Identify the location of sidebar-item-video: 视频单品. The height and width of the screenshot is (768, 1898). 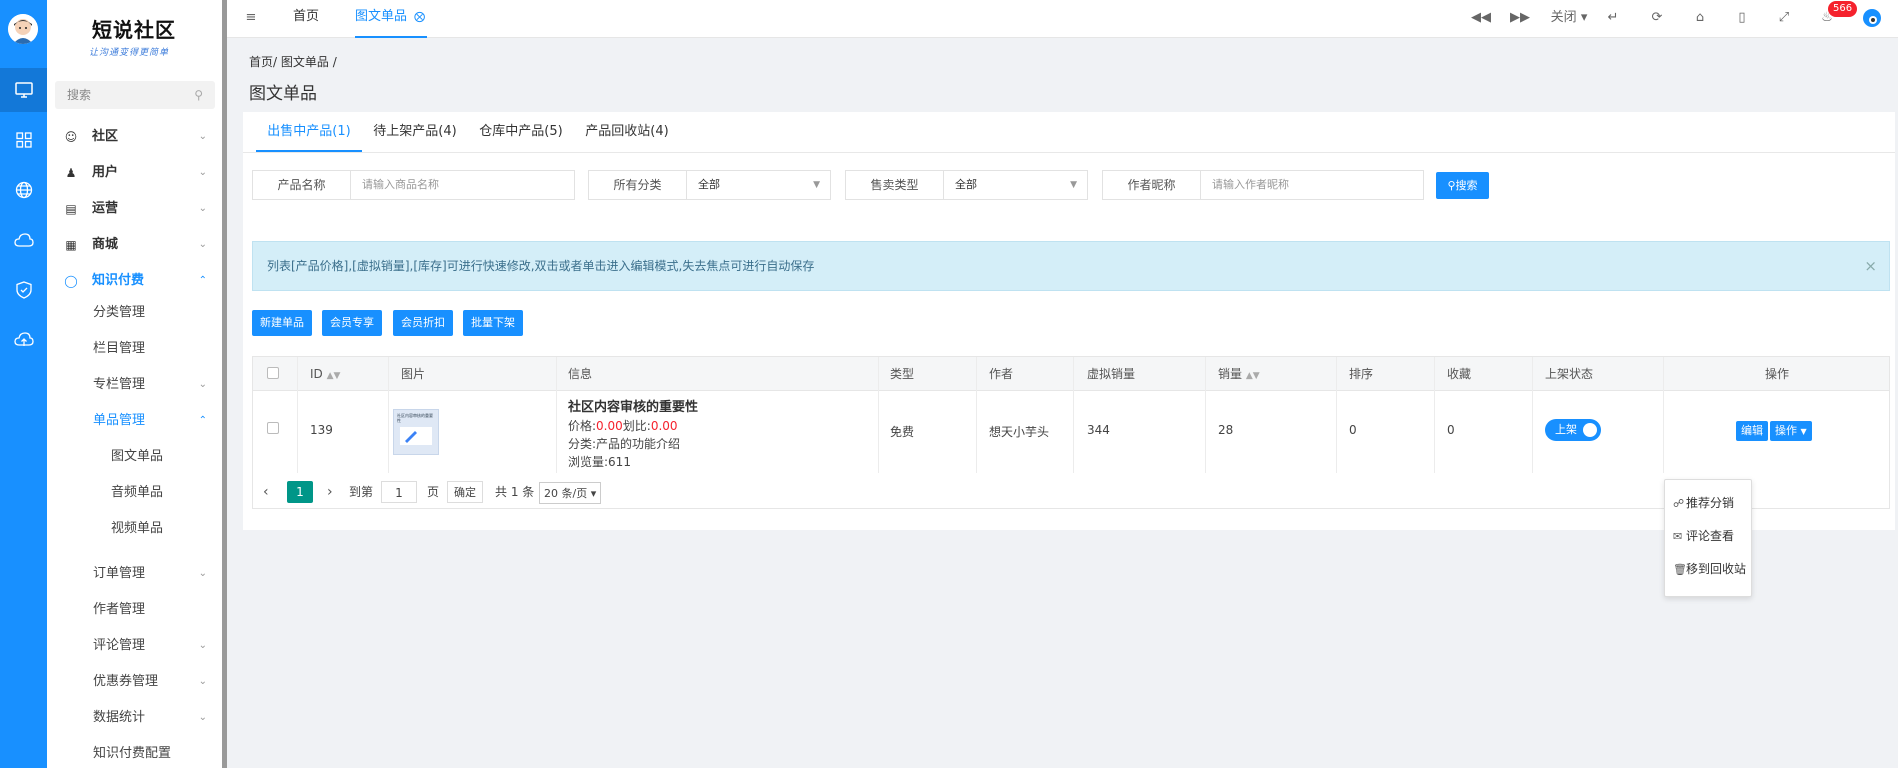
(135, 529).